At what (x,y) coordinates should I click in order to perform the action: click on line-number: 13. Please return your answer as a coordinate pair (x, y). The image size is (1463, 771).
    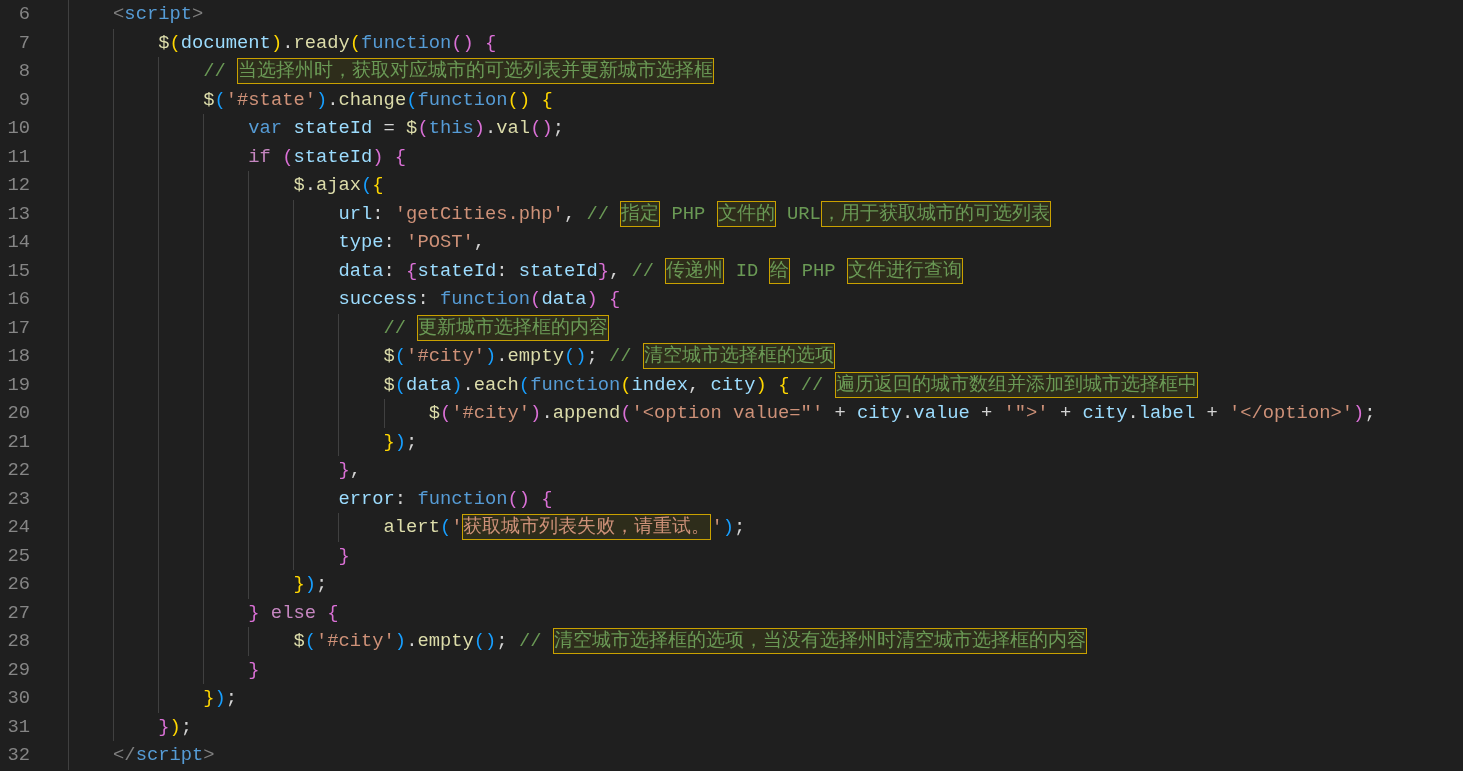
    Looking at the image, I should click on (18, 214).